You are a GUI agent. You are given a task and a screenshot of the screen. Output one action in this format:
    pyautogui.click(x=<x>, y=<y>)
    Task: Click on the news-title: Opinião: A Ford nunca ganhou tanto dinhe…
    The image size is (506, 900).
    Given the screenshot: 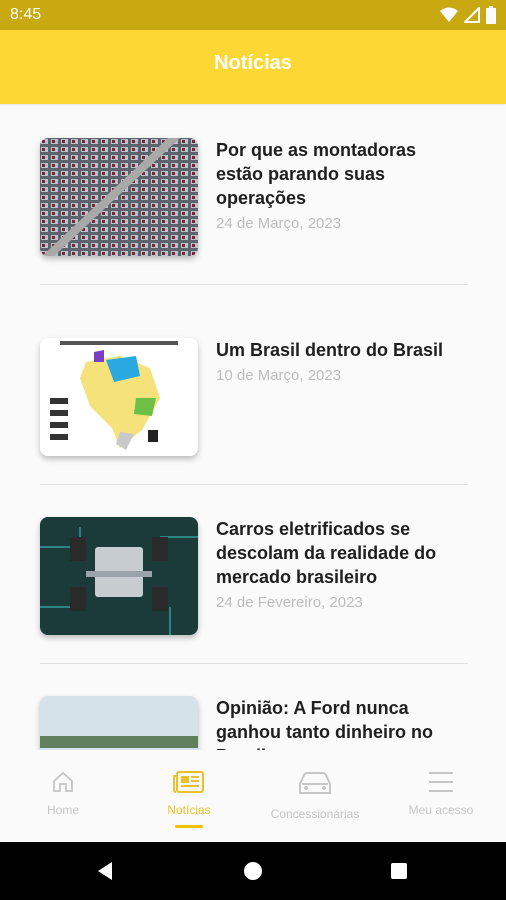 What is the action you would take?
    pyautogui.click(x=342, y=723)
    